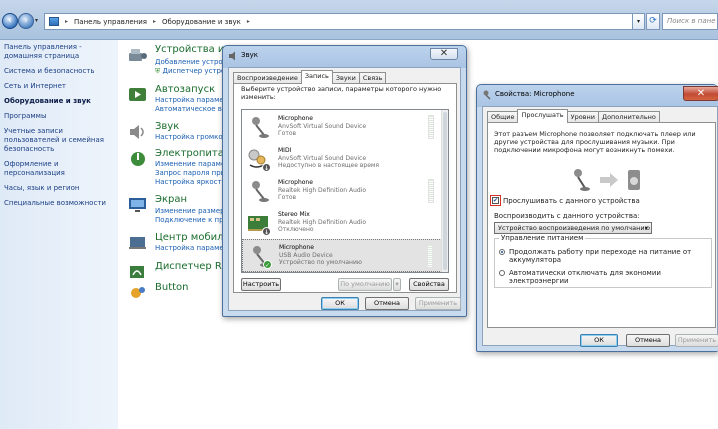  What do you see at coordinates (306, 255) in the screenshot?
I see `device-driver: USB Audio Device` at bounding box center [306, 255].